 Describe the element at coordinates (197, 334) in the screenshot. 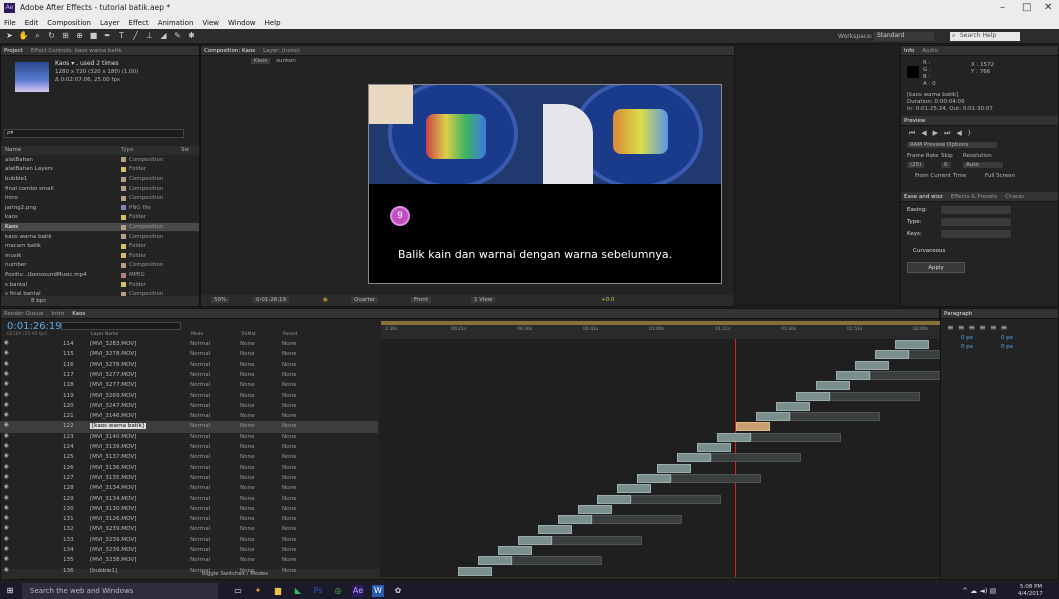

I see `column-mode: Mode` at that location.